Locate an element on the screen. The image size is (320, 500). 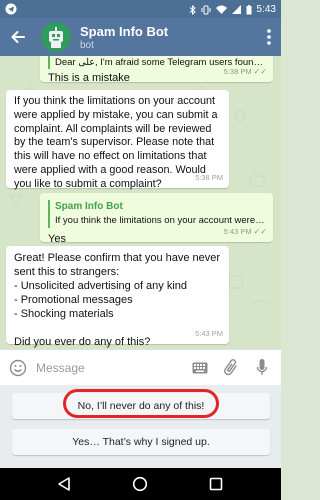
status-bar: 5:43 is located at coordinates (140, 9).